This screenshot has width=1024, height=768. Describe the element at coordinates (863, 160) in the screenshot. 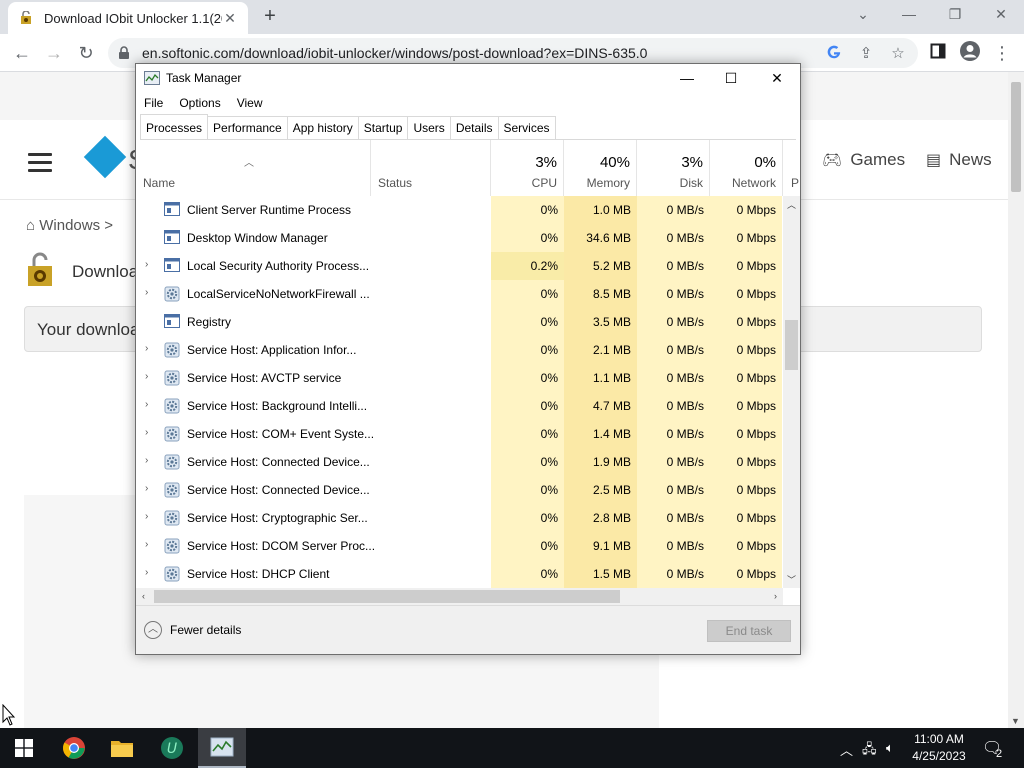

I see `nav-games: 🎮︎ Games` at that location.